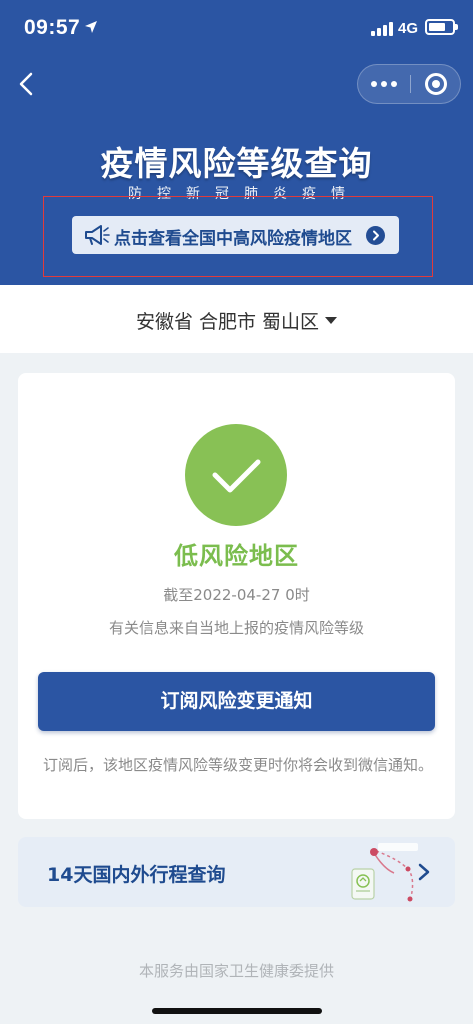  What do you see at coordinates (424, 872) in the screenshot?
I see `chevron-right-icon` at bounding box center [424, 872].